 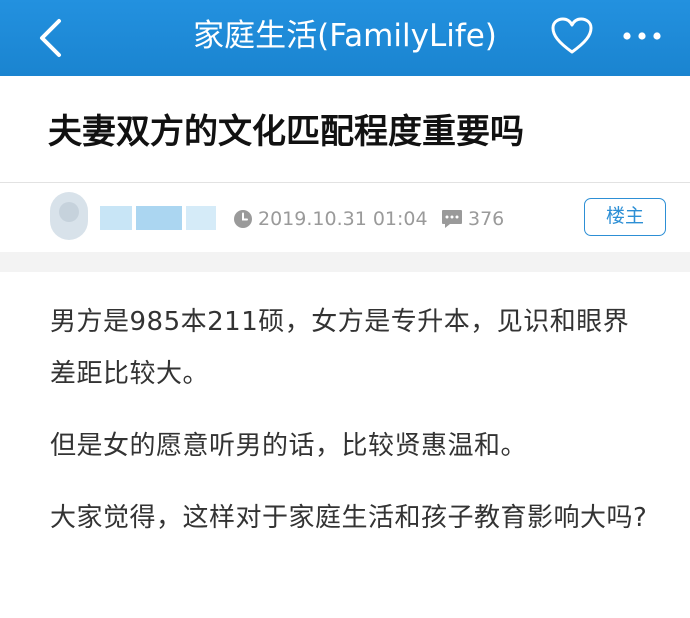 I want to click on post-paragraph: 但是女的愿意听男的话，比较贤惠温和。, so click(x=289, y=446).